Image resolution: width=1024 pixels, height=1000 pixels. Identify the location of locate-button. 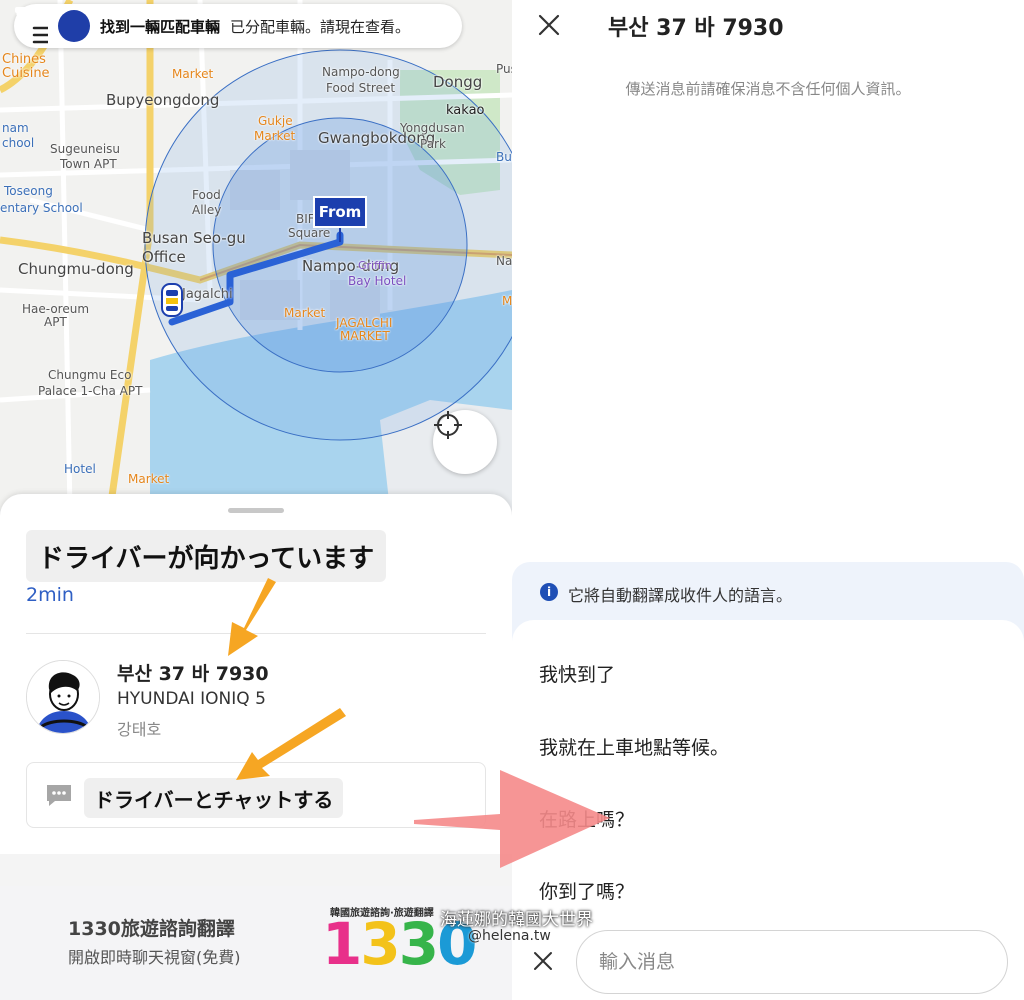
(465, 442).